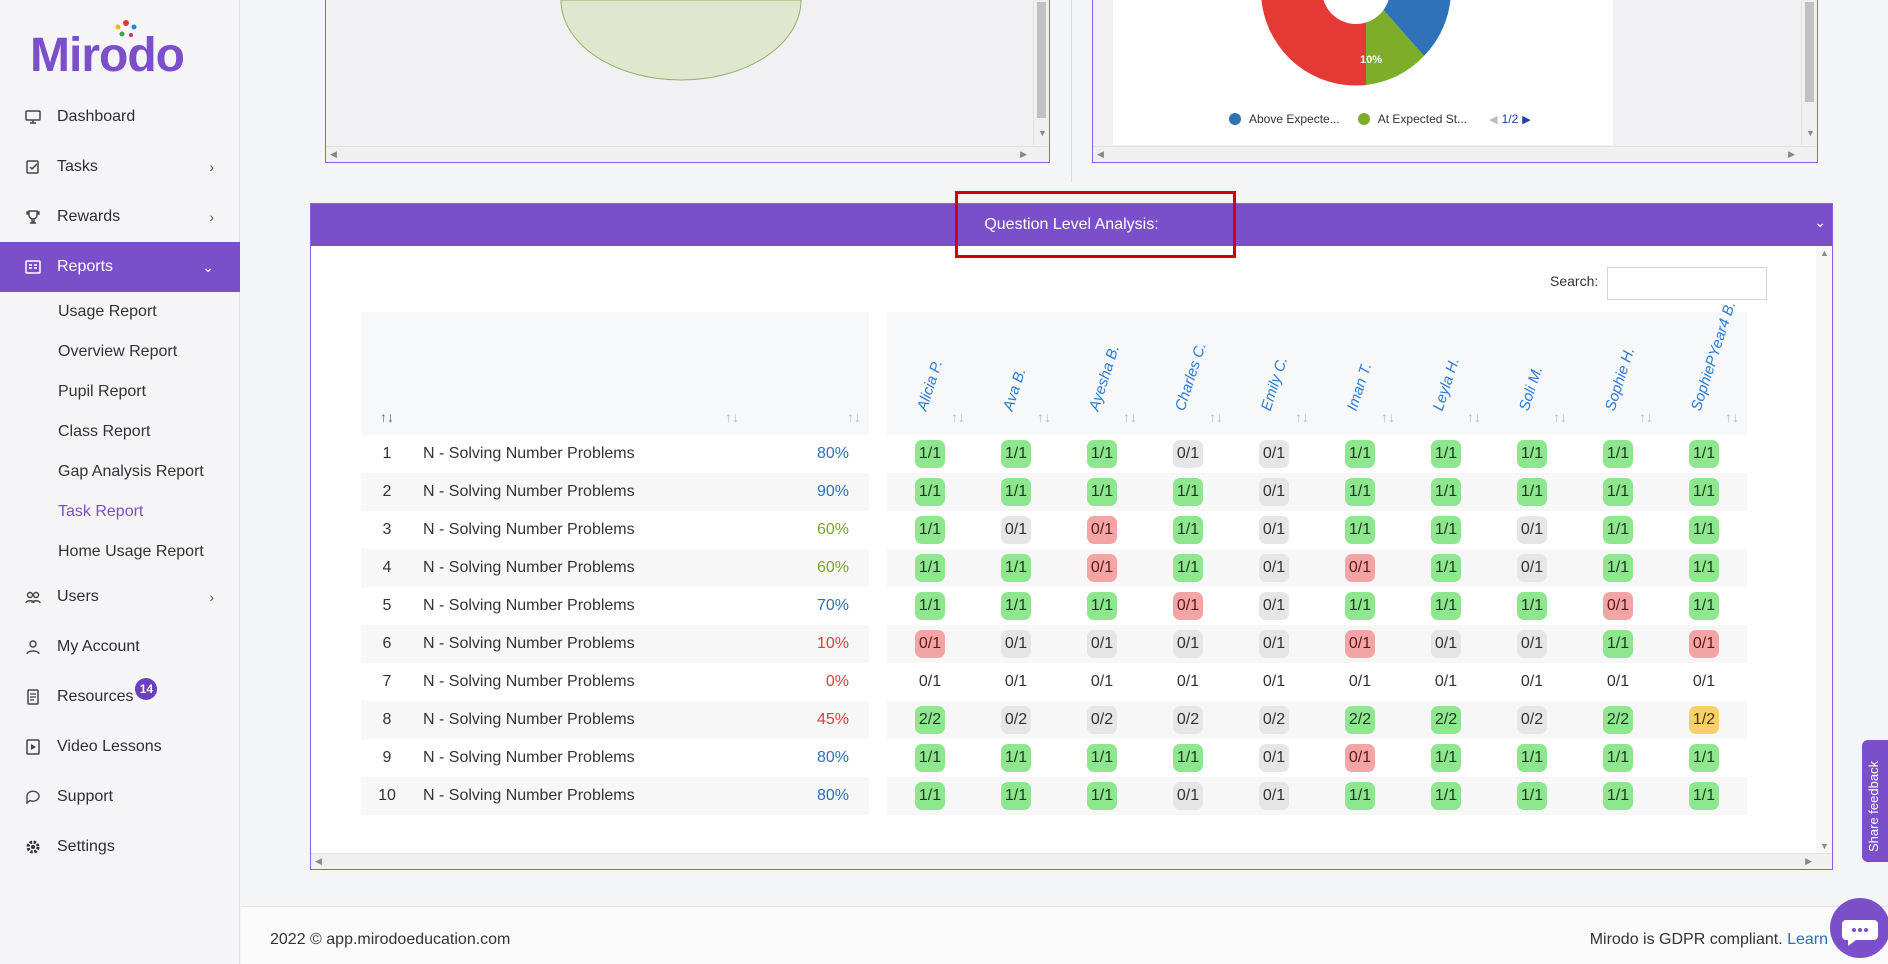 The height and width of the screenshot is (964, 1888). Describe the element at coordinates (107, 50) in the screenshot. I see `mirodo-logo: Mirodo` at that location.